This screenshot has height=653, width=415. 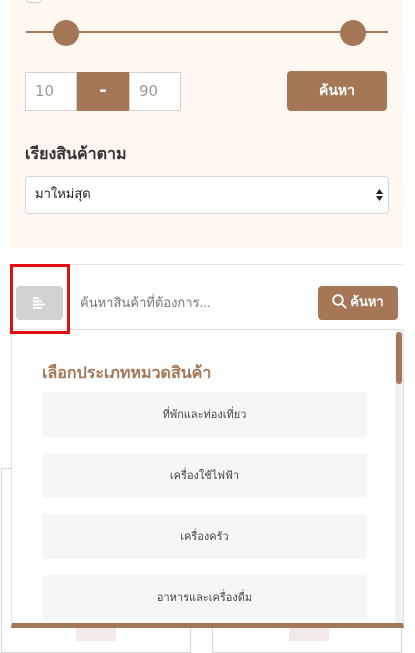 I want to click on category-item: ที่พักและท่องเที่ยว, so click(x=204, y=414).